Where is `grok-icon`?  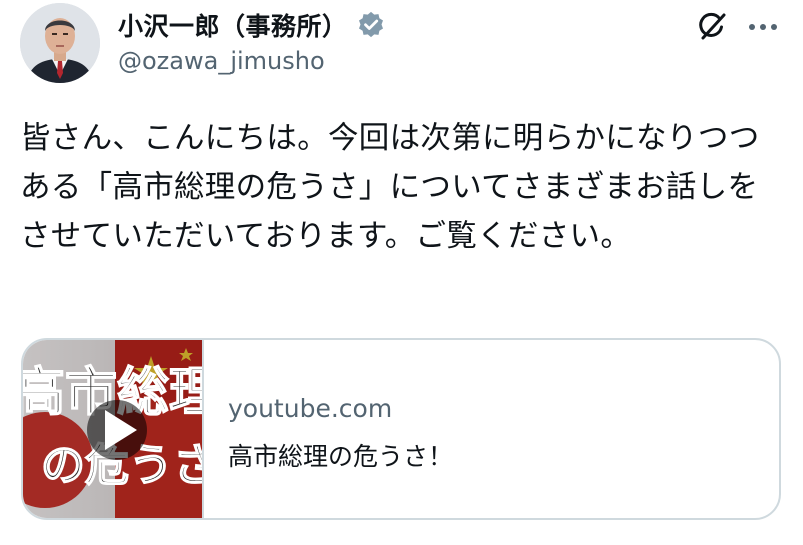 grok-icon is located at coordinates (712, 26).